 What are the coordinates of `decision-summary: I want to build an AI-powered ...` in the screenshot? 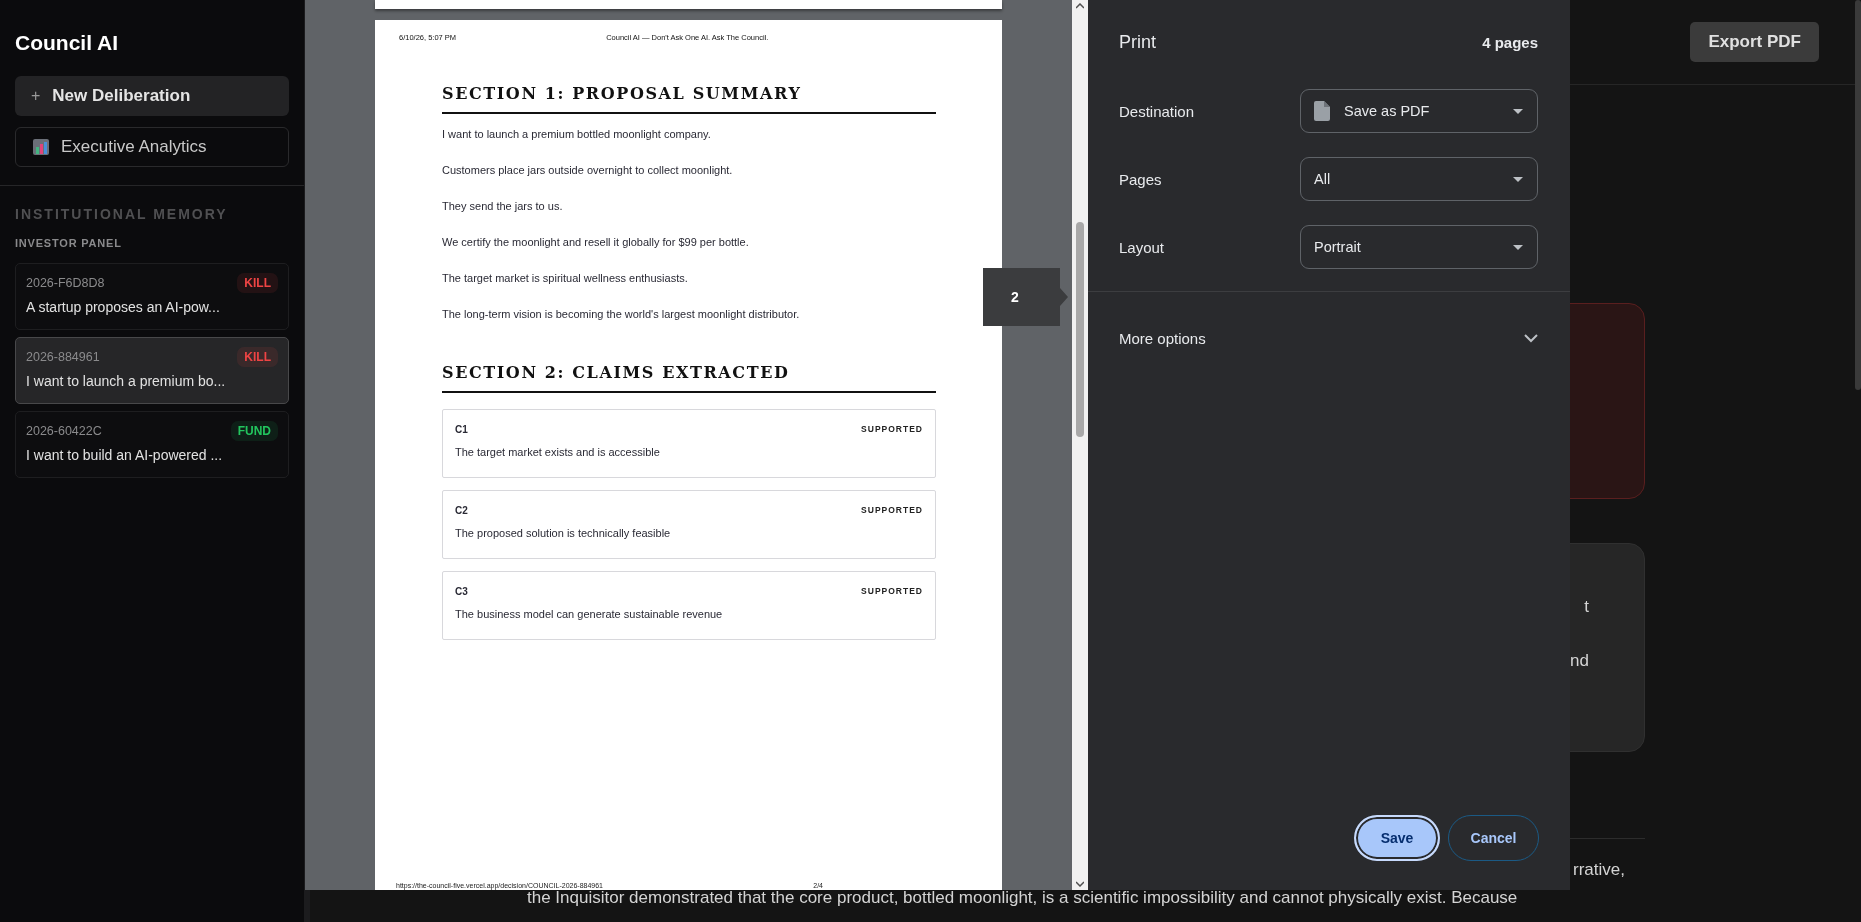 It's located at (125, 455).